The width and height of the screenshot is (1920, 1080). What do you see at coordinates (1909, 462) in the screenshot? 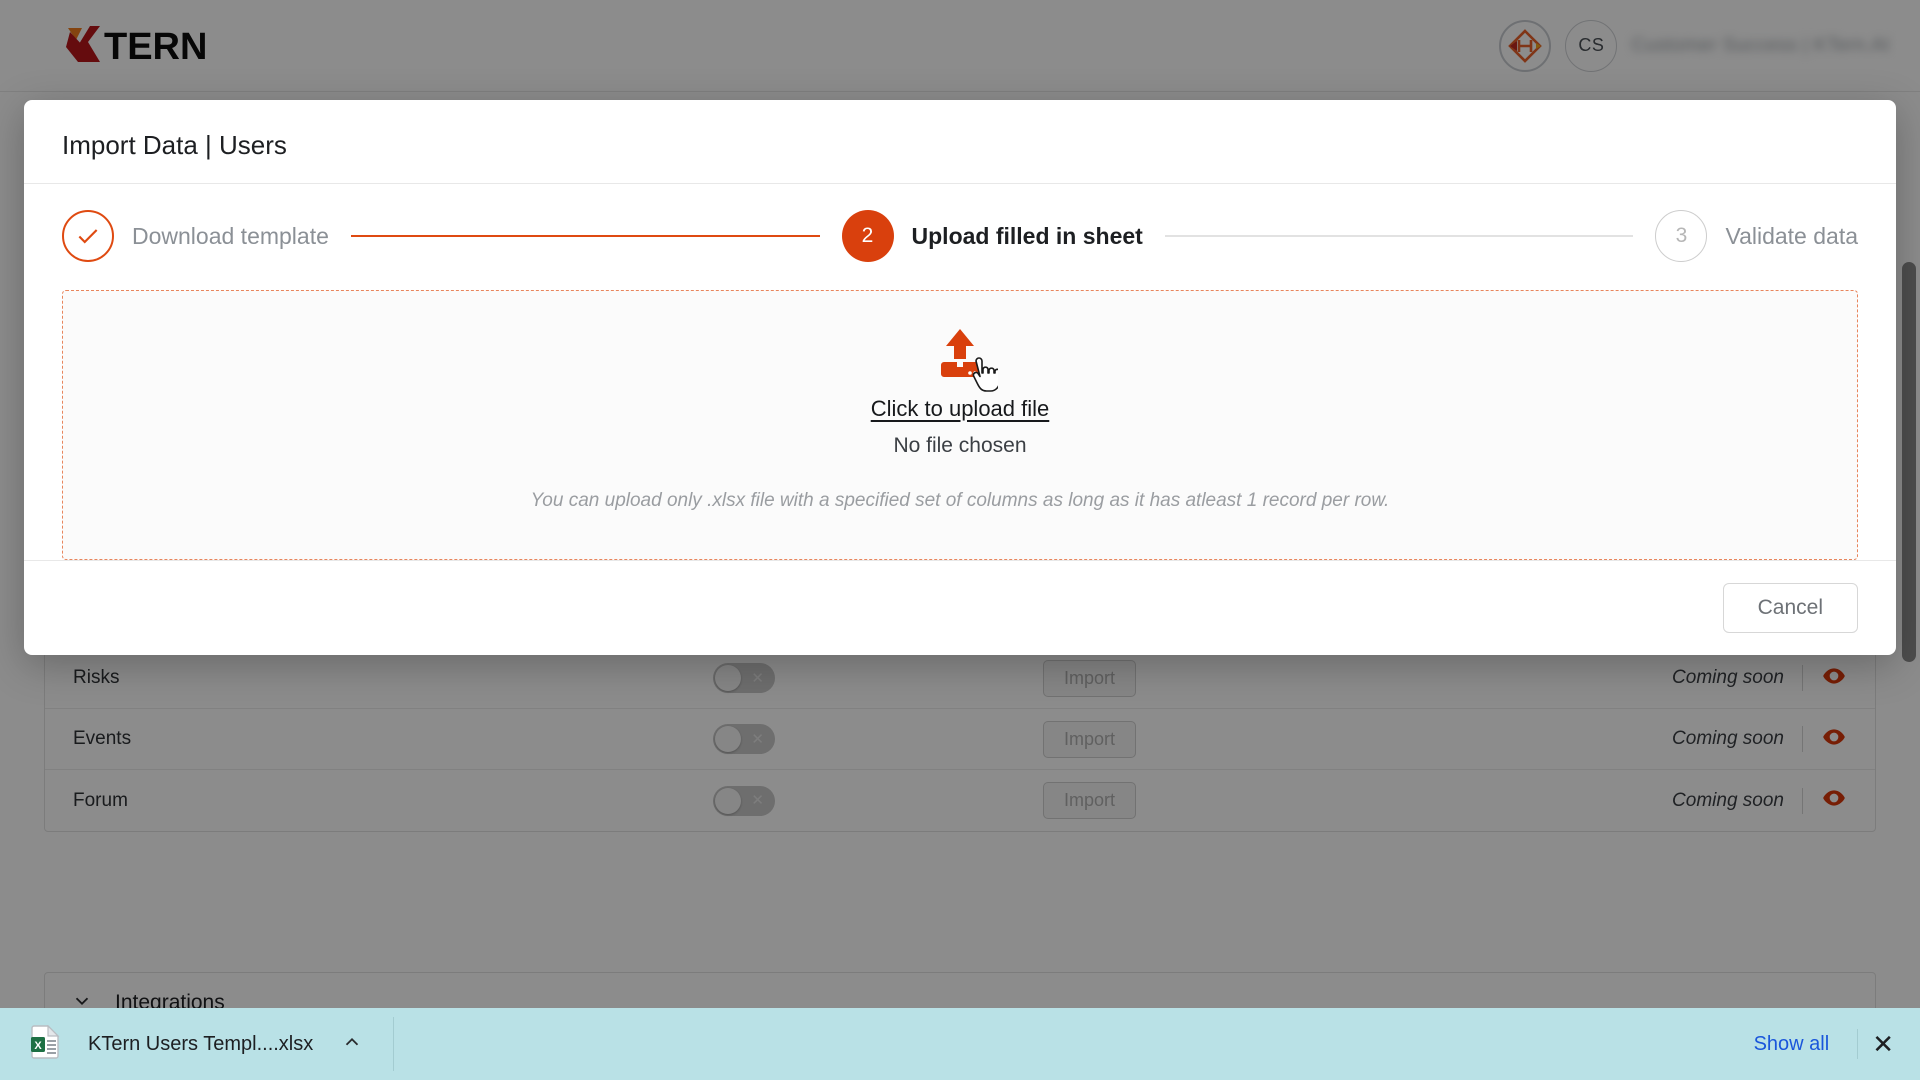
I see `scrollbar-thumb` at bounding box center [1909, 462].